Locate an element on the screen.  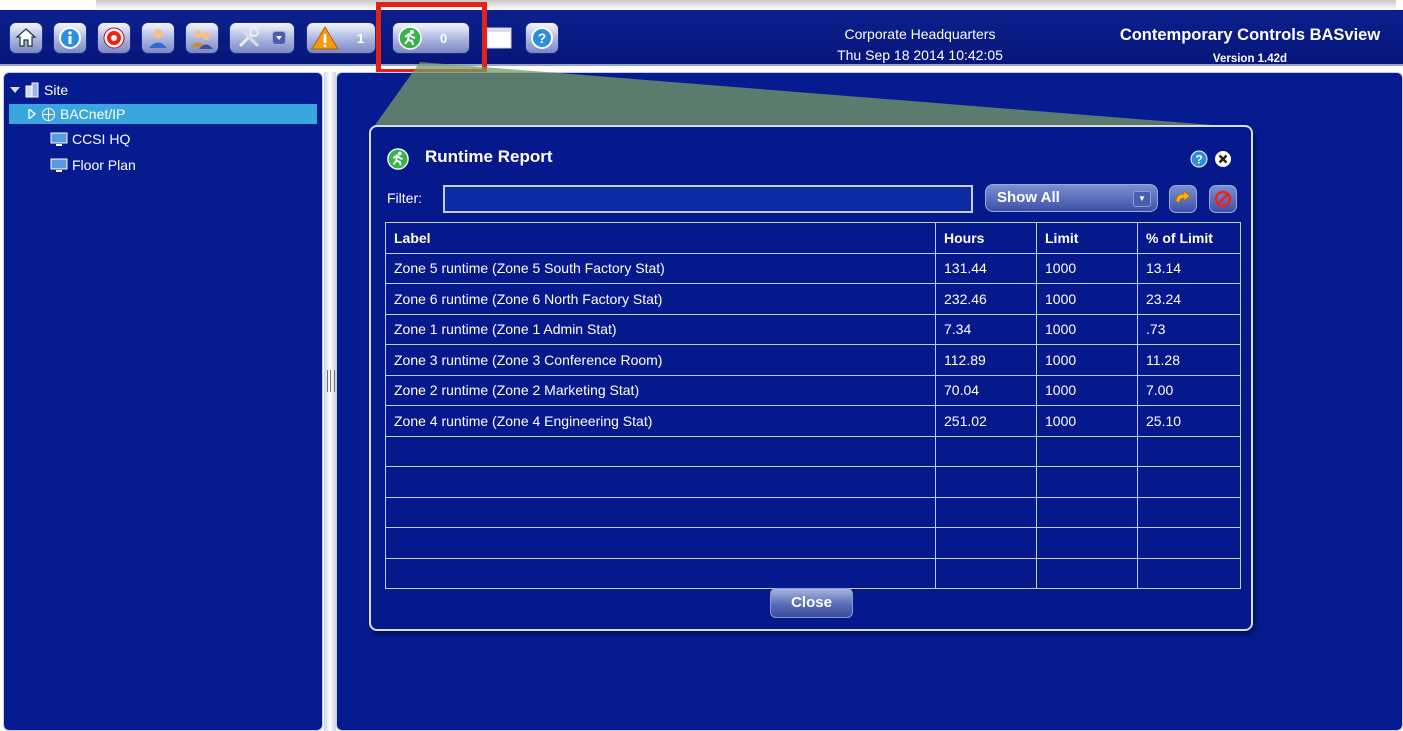
close-icon is located at coordinates (1223, 159).